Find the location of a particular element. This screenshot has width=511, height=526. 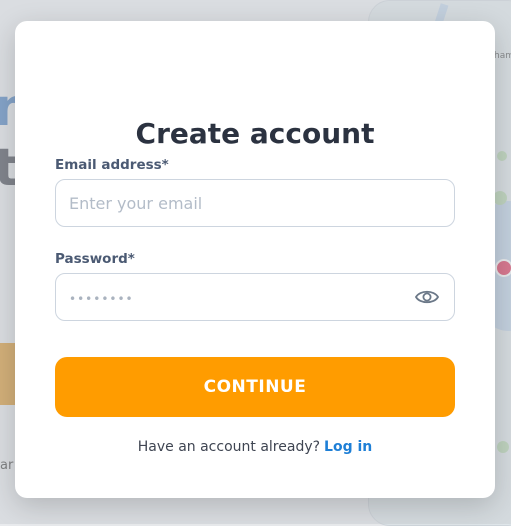

password-input is located at coordinates (232, 297).